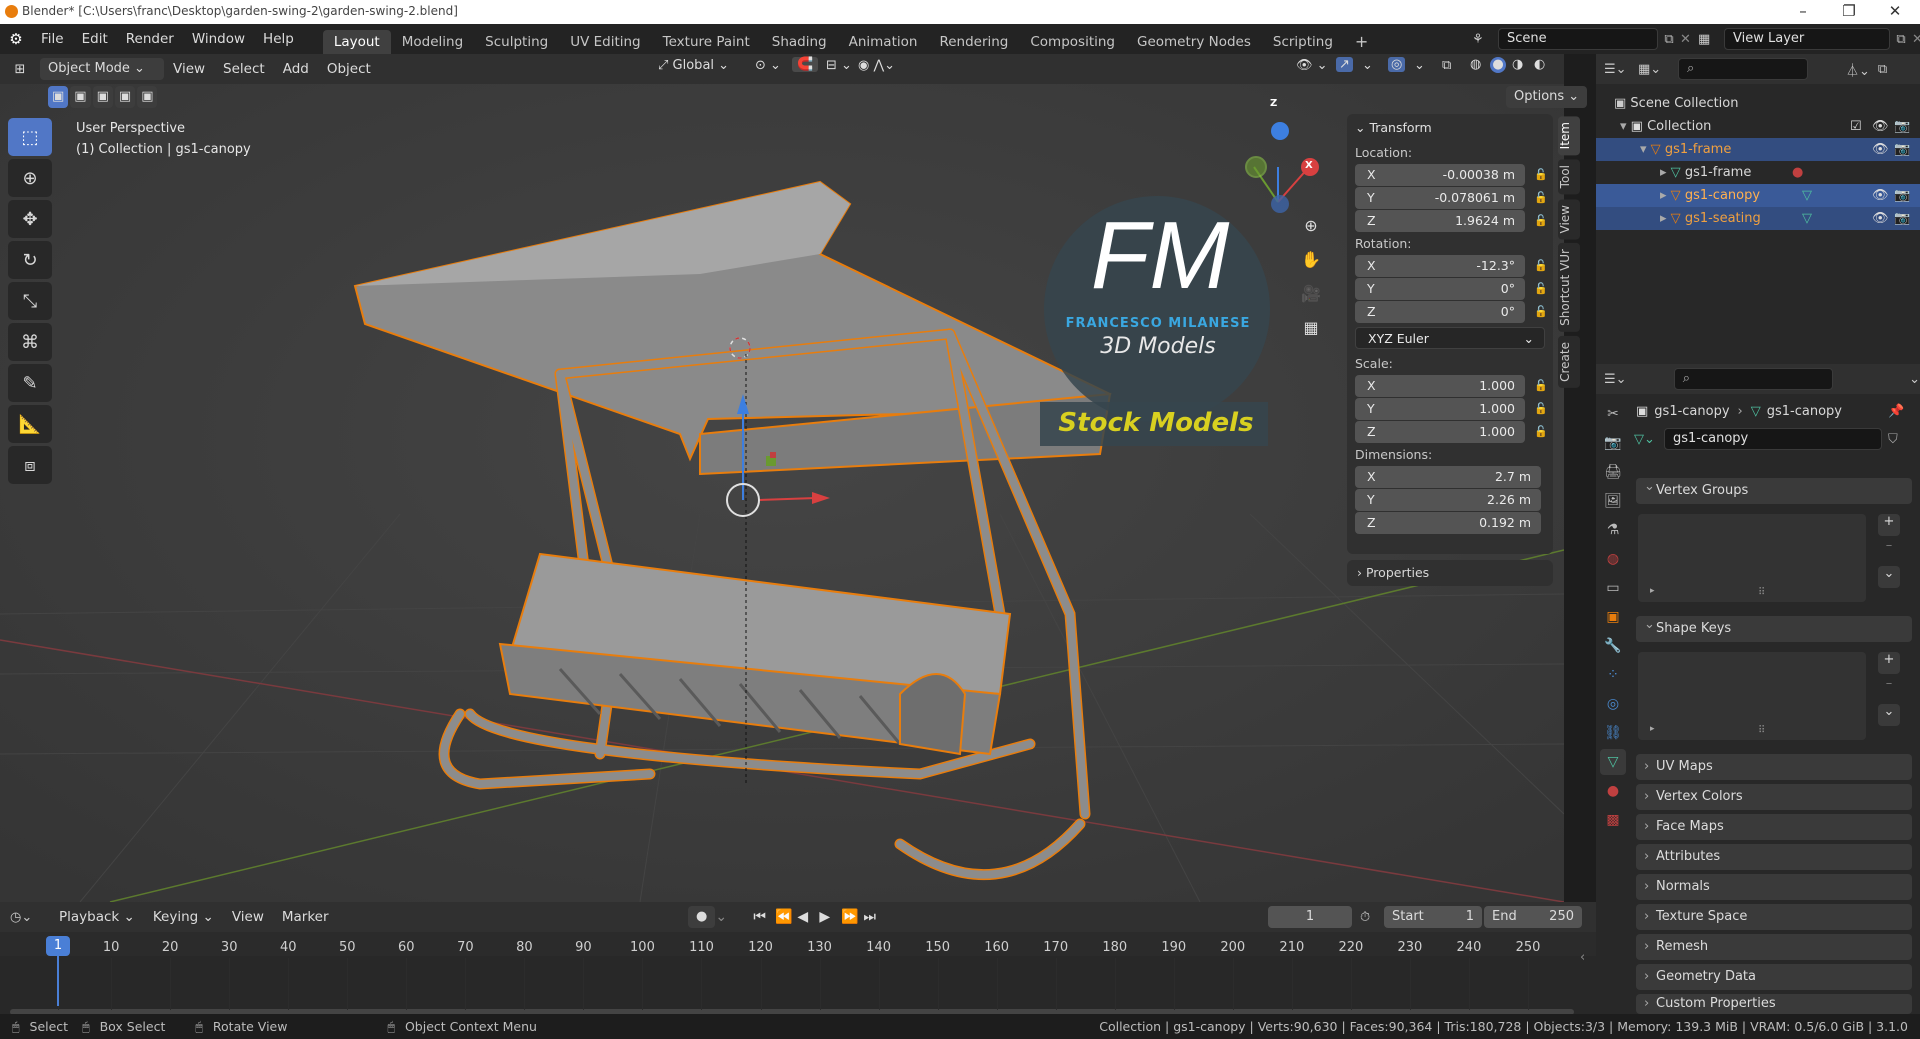  Describe the element at coordinates (58, 981) in the screenshot. I see `playhead-line` at that location.